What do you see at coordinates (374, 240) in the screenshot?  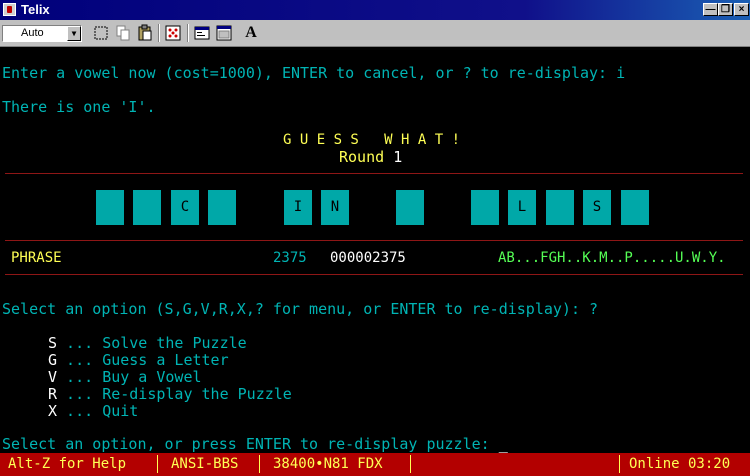 I see `middle-divider` at bounding box center [374, 240].